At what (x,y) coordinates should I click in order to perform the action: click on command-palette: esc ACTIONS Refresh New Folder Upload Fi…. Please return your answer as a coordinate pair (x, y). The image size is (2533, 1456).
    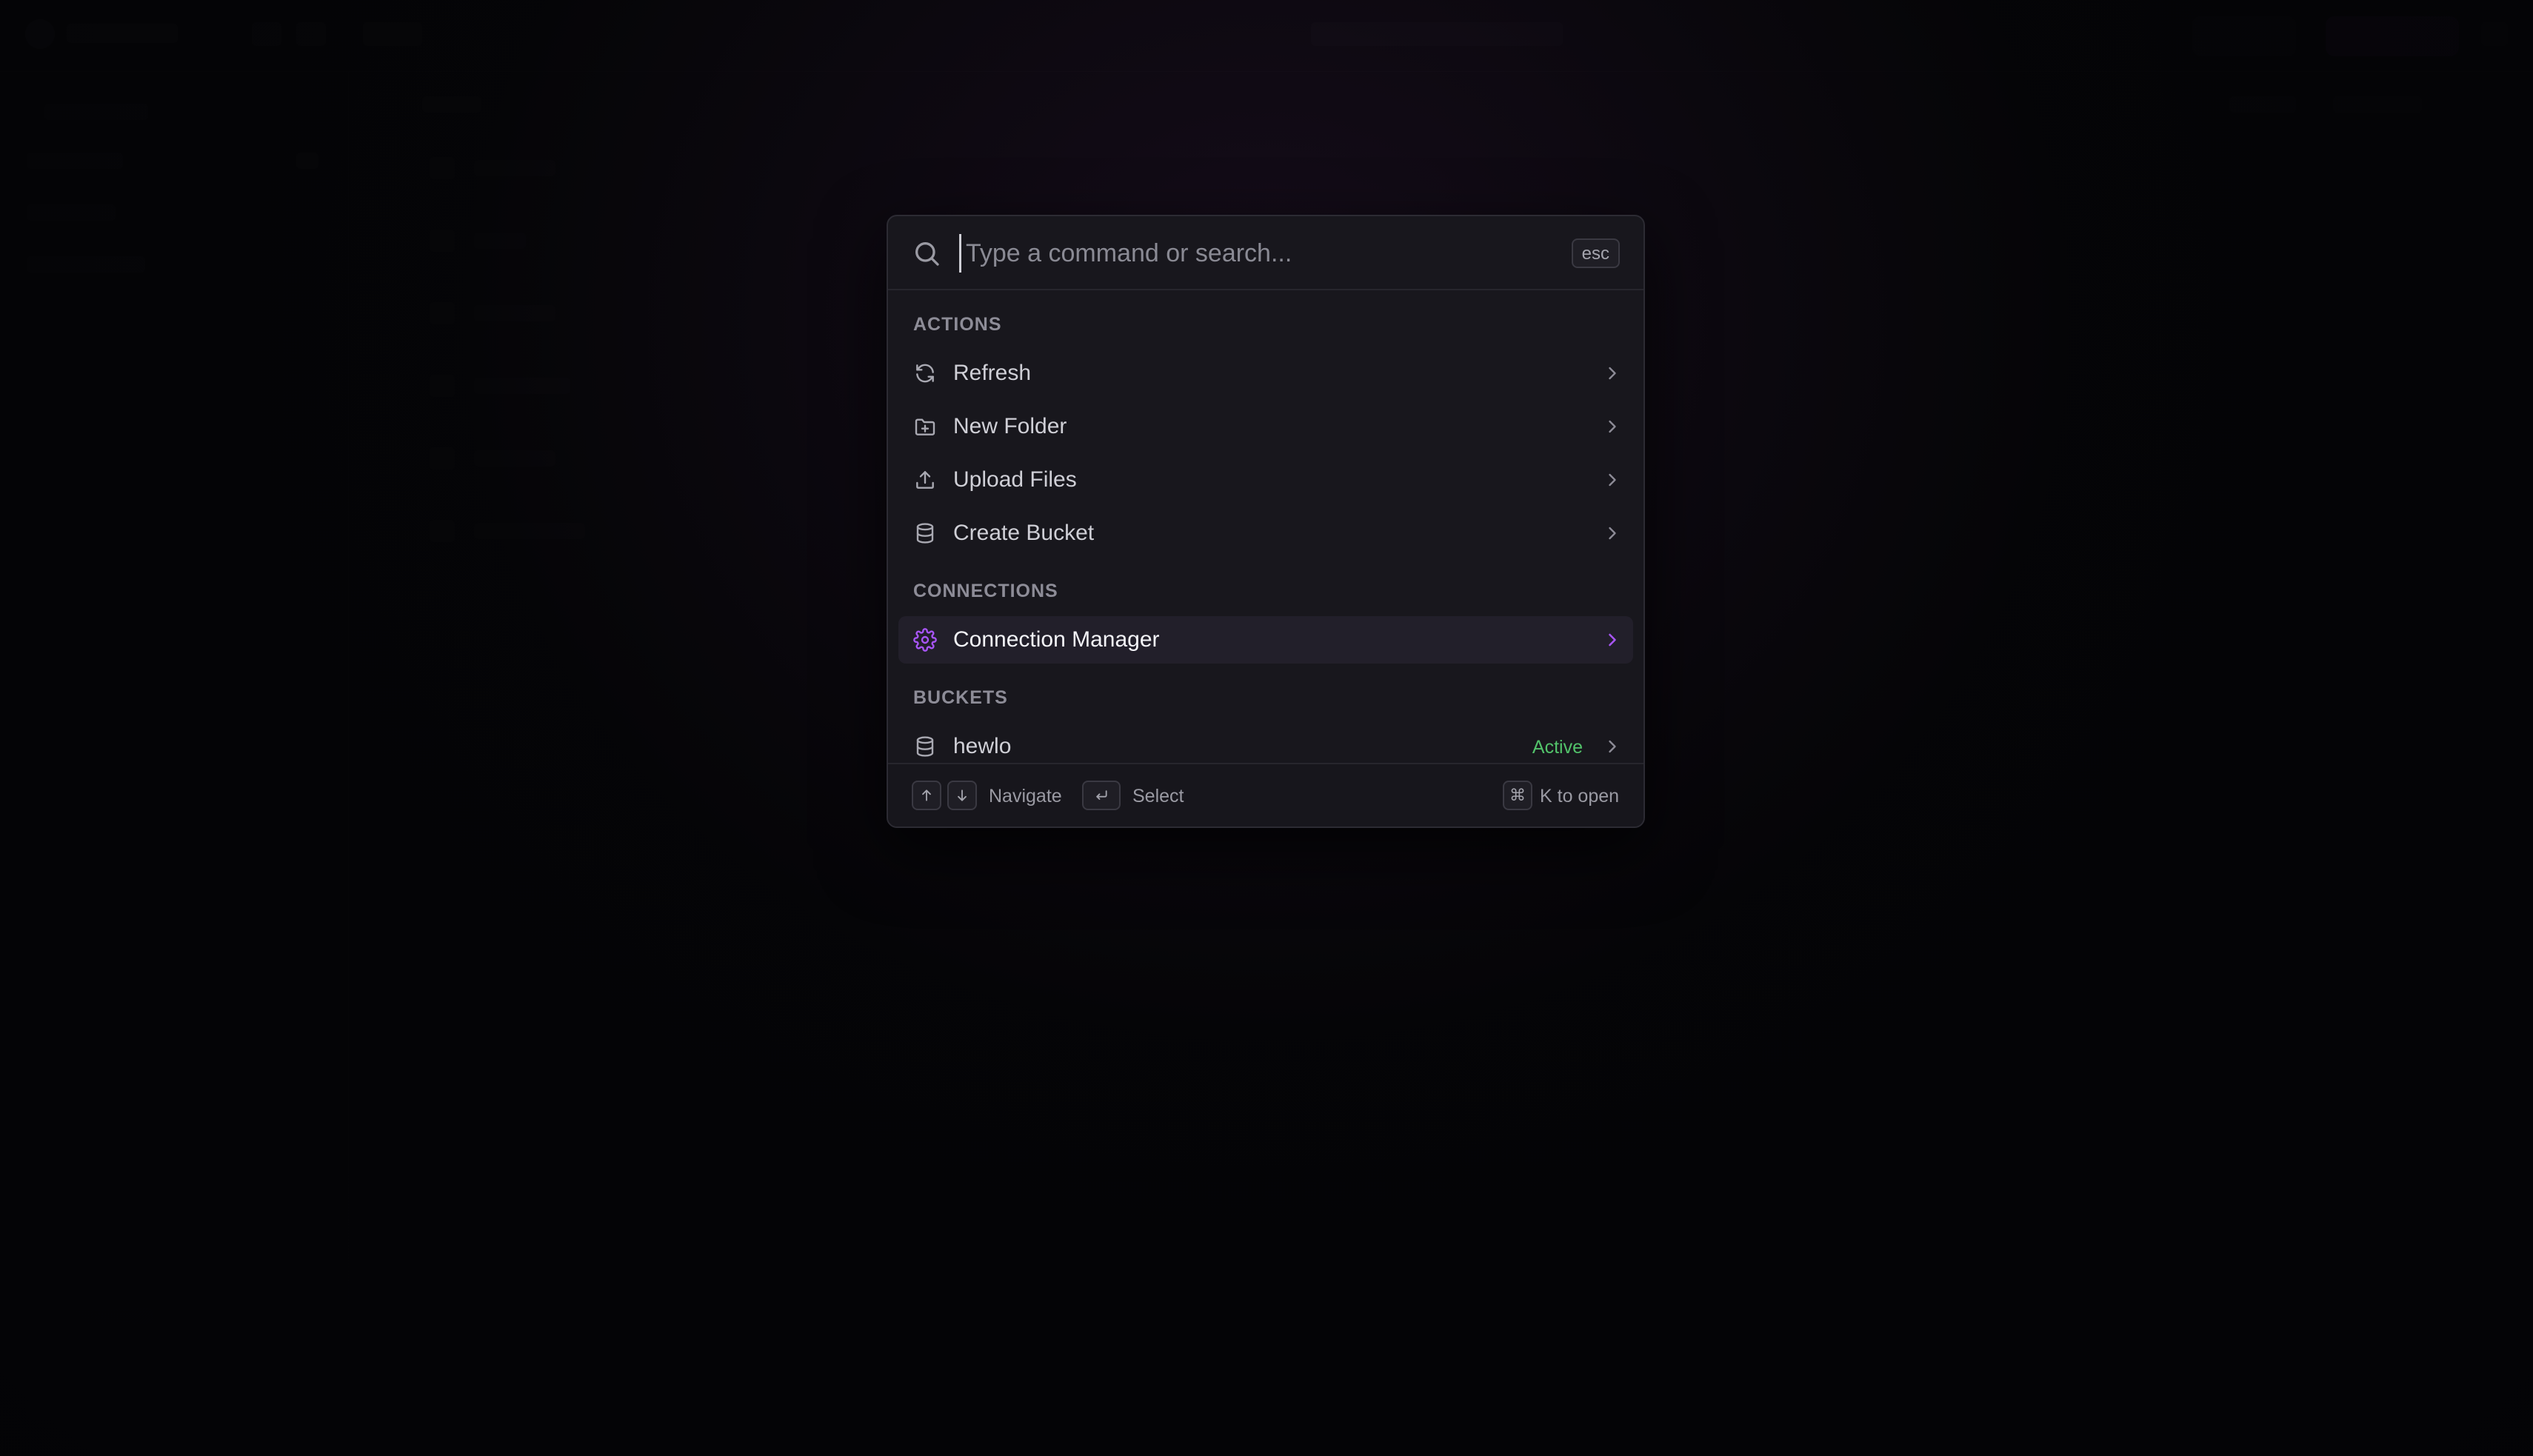
    Looking at the image, I should click on (1266, 521).